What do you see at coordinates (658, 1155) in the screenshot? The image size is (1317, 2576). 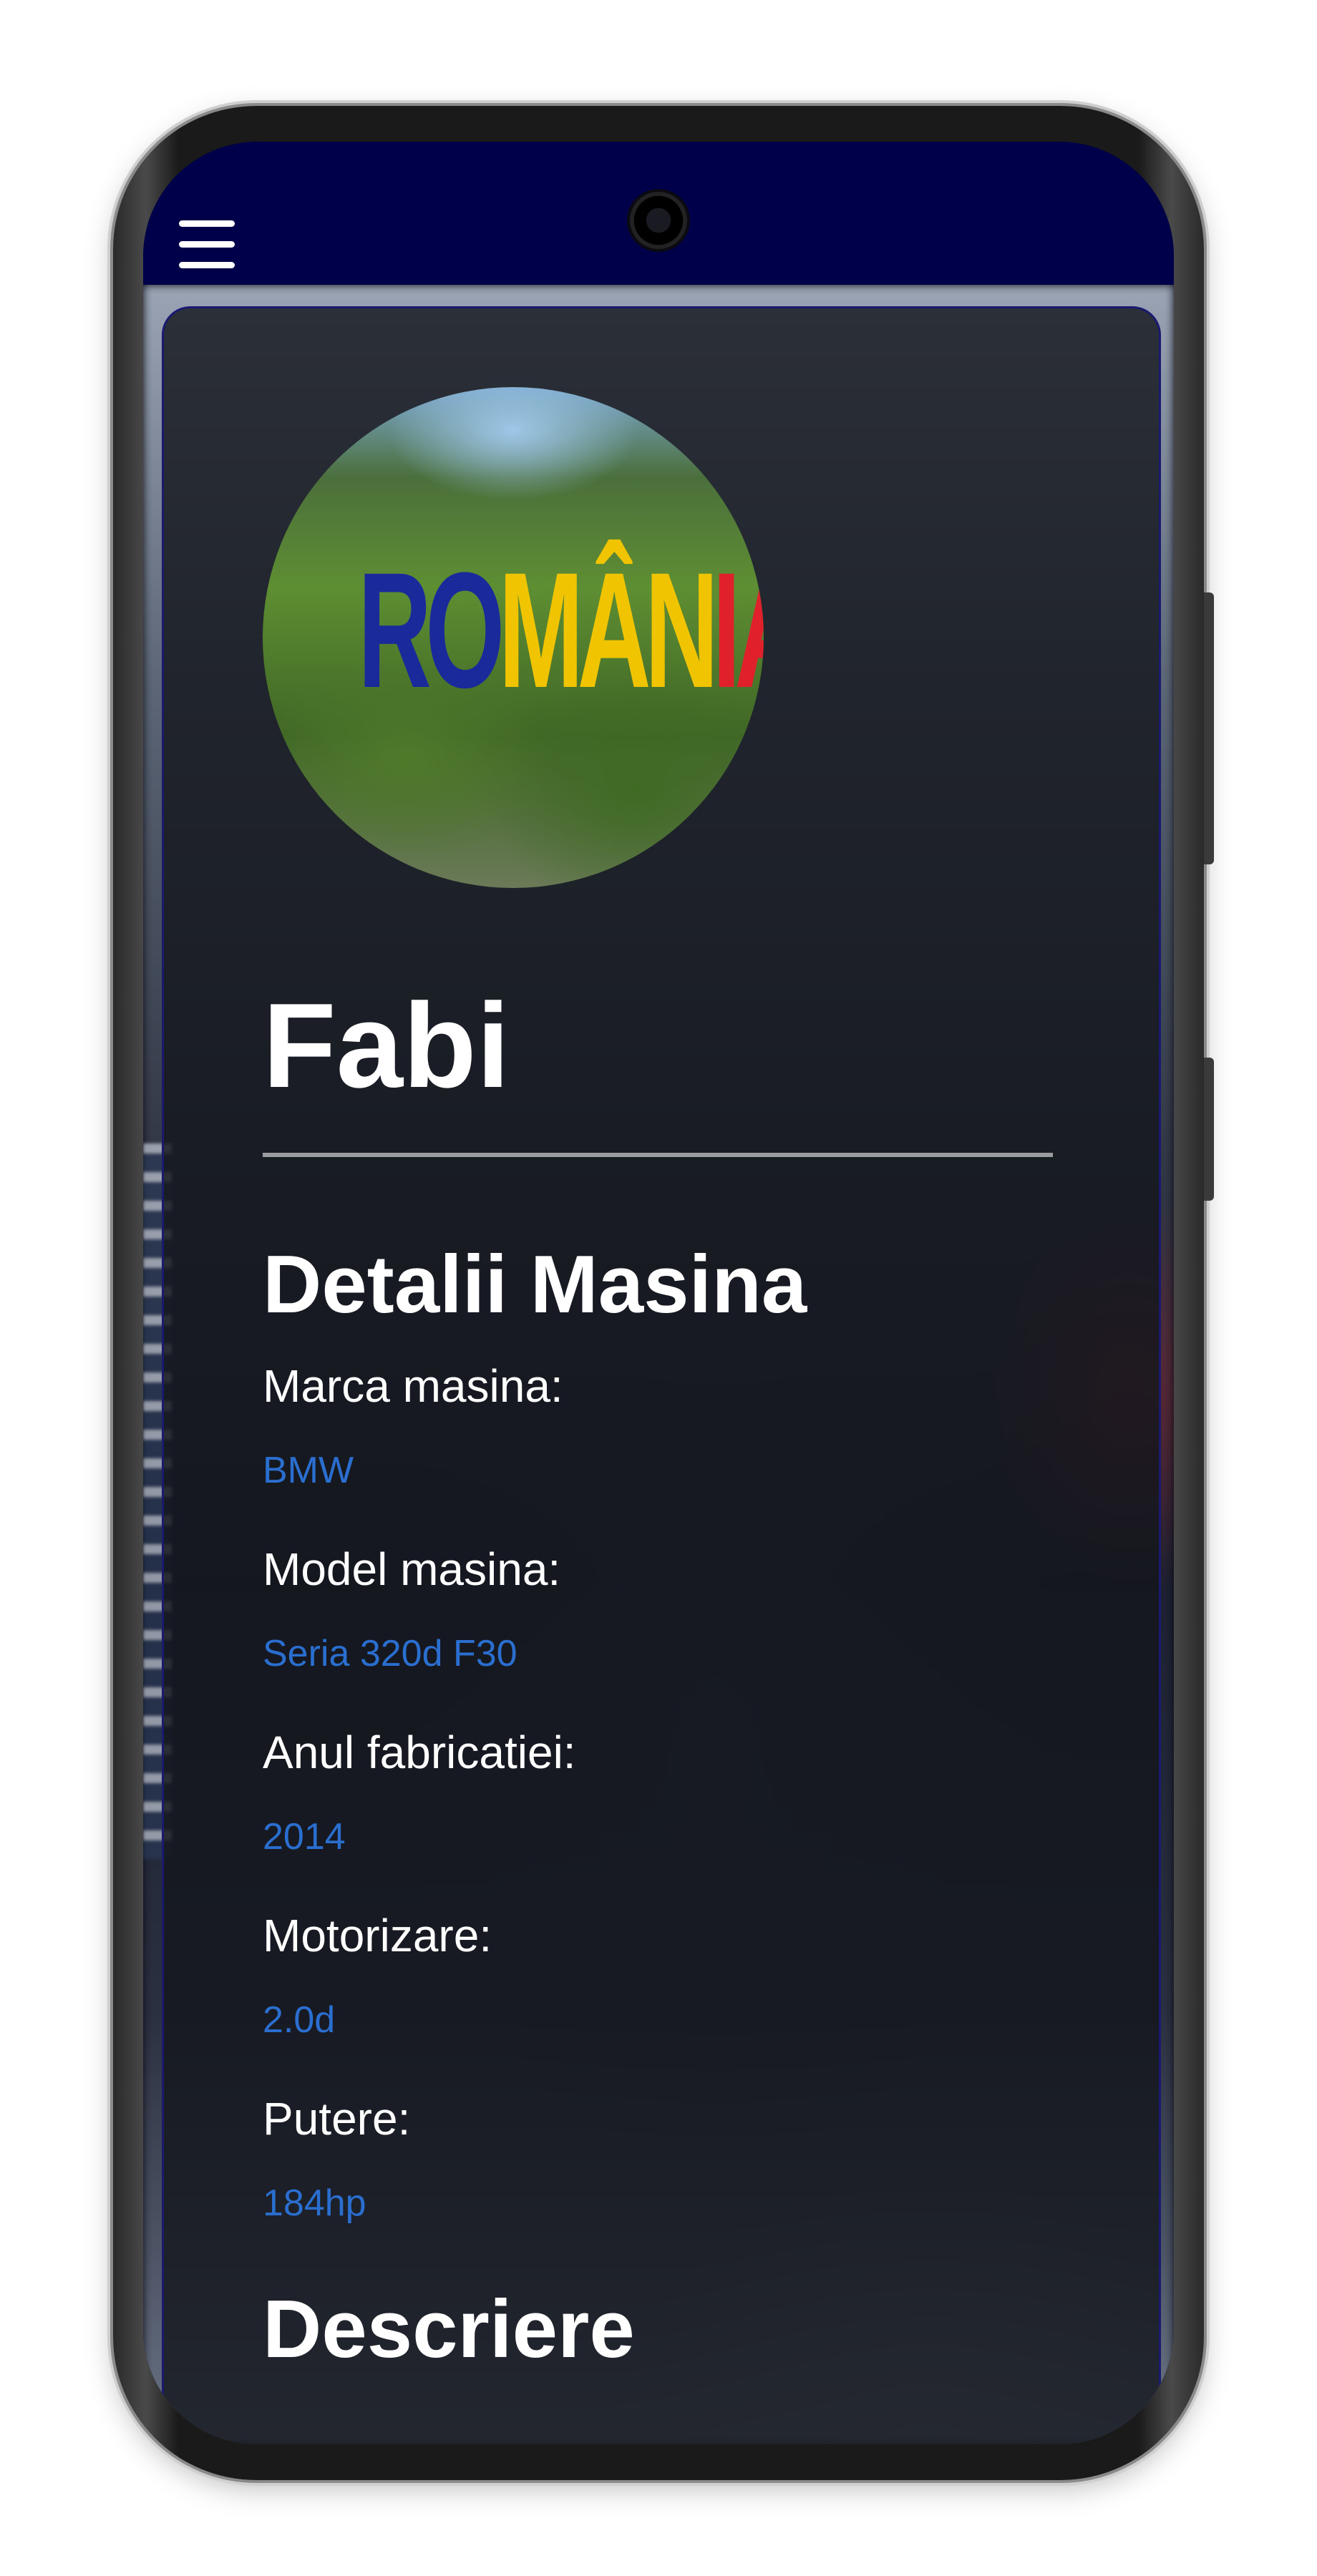 I see `divider` at bounding box center [658, 1155].